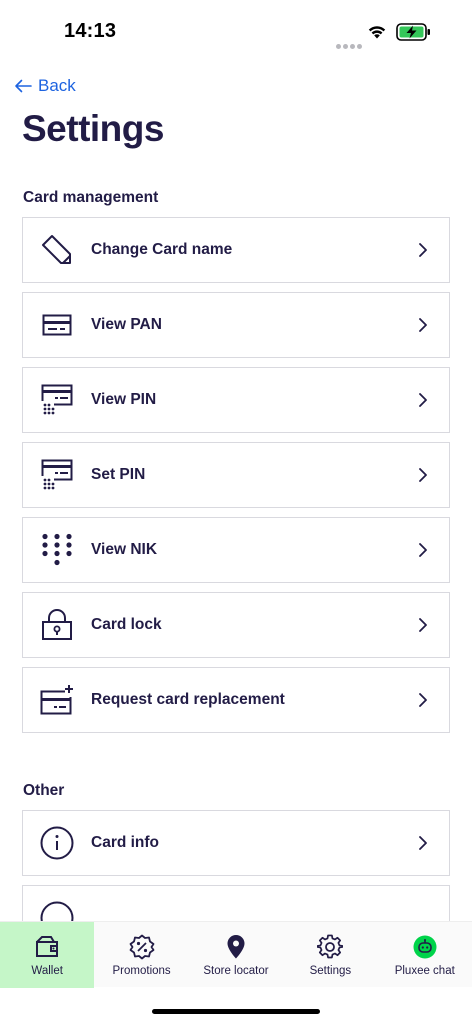  Describe the element at coordinates (142, 947) in the screenshot. I see `percent-badge-icon` at that location.